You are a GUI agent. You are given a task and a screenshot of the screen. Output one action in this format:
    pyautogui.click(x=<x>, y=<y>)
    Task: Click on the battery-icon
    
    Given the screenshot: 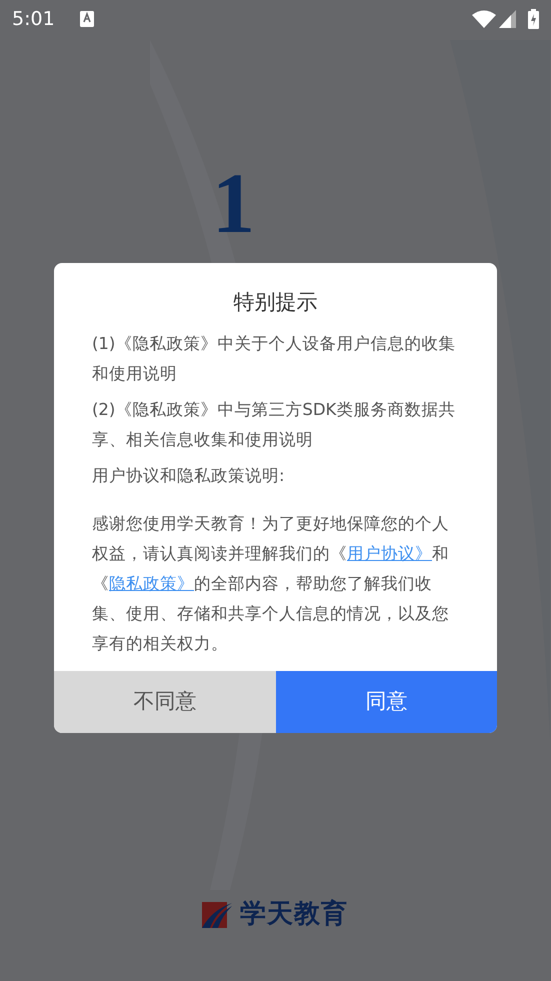 What is the action you would take?
    pyautogui.click(x=533, y=19)
    